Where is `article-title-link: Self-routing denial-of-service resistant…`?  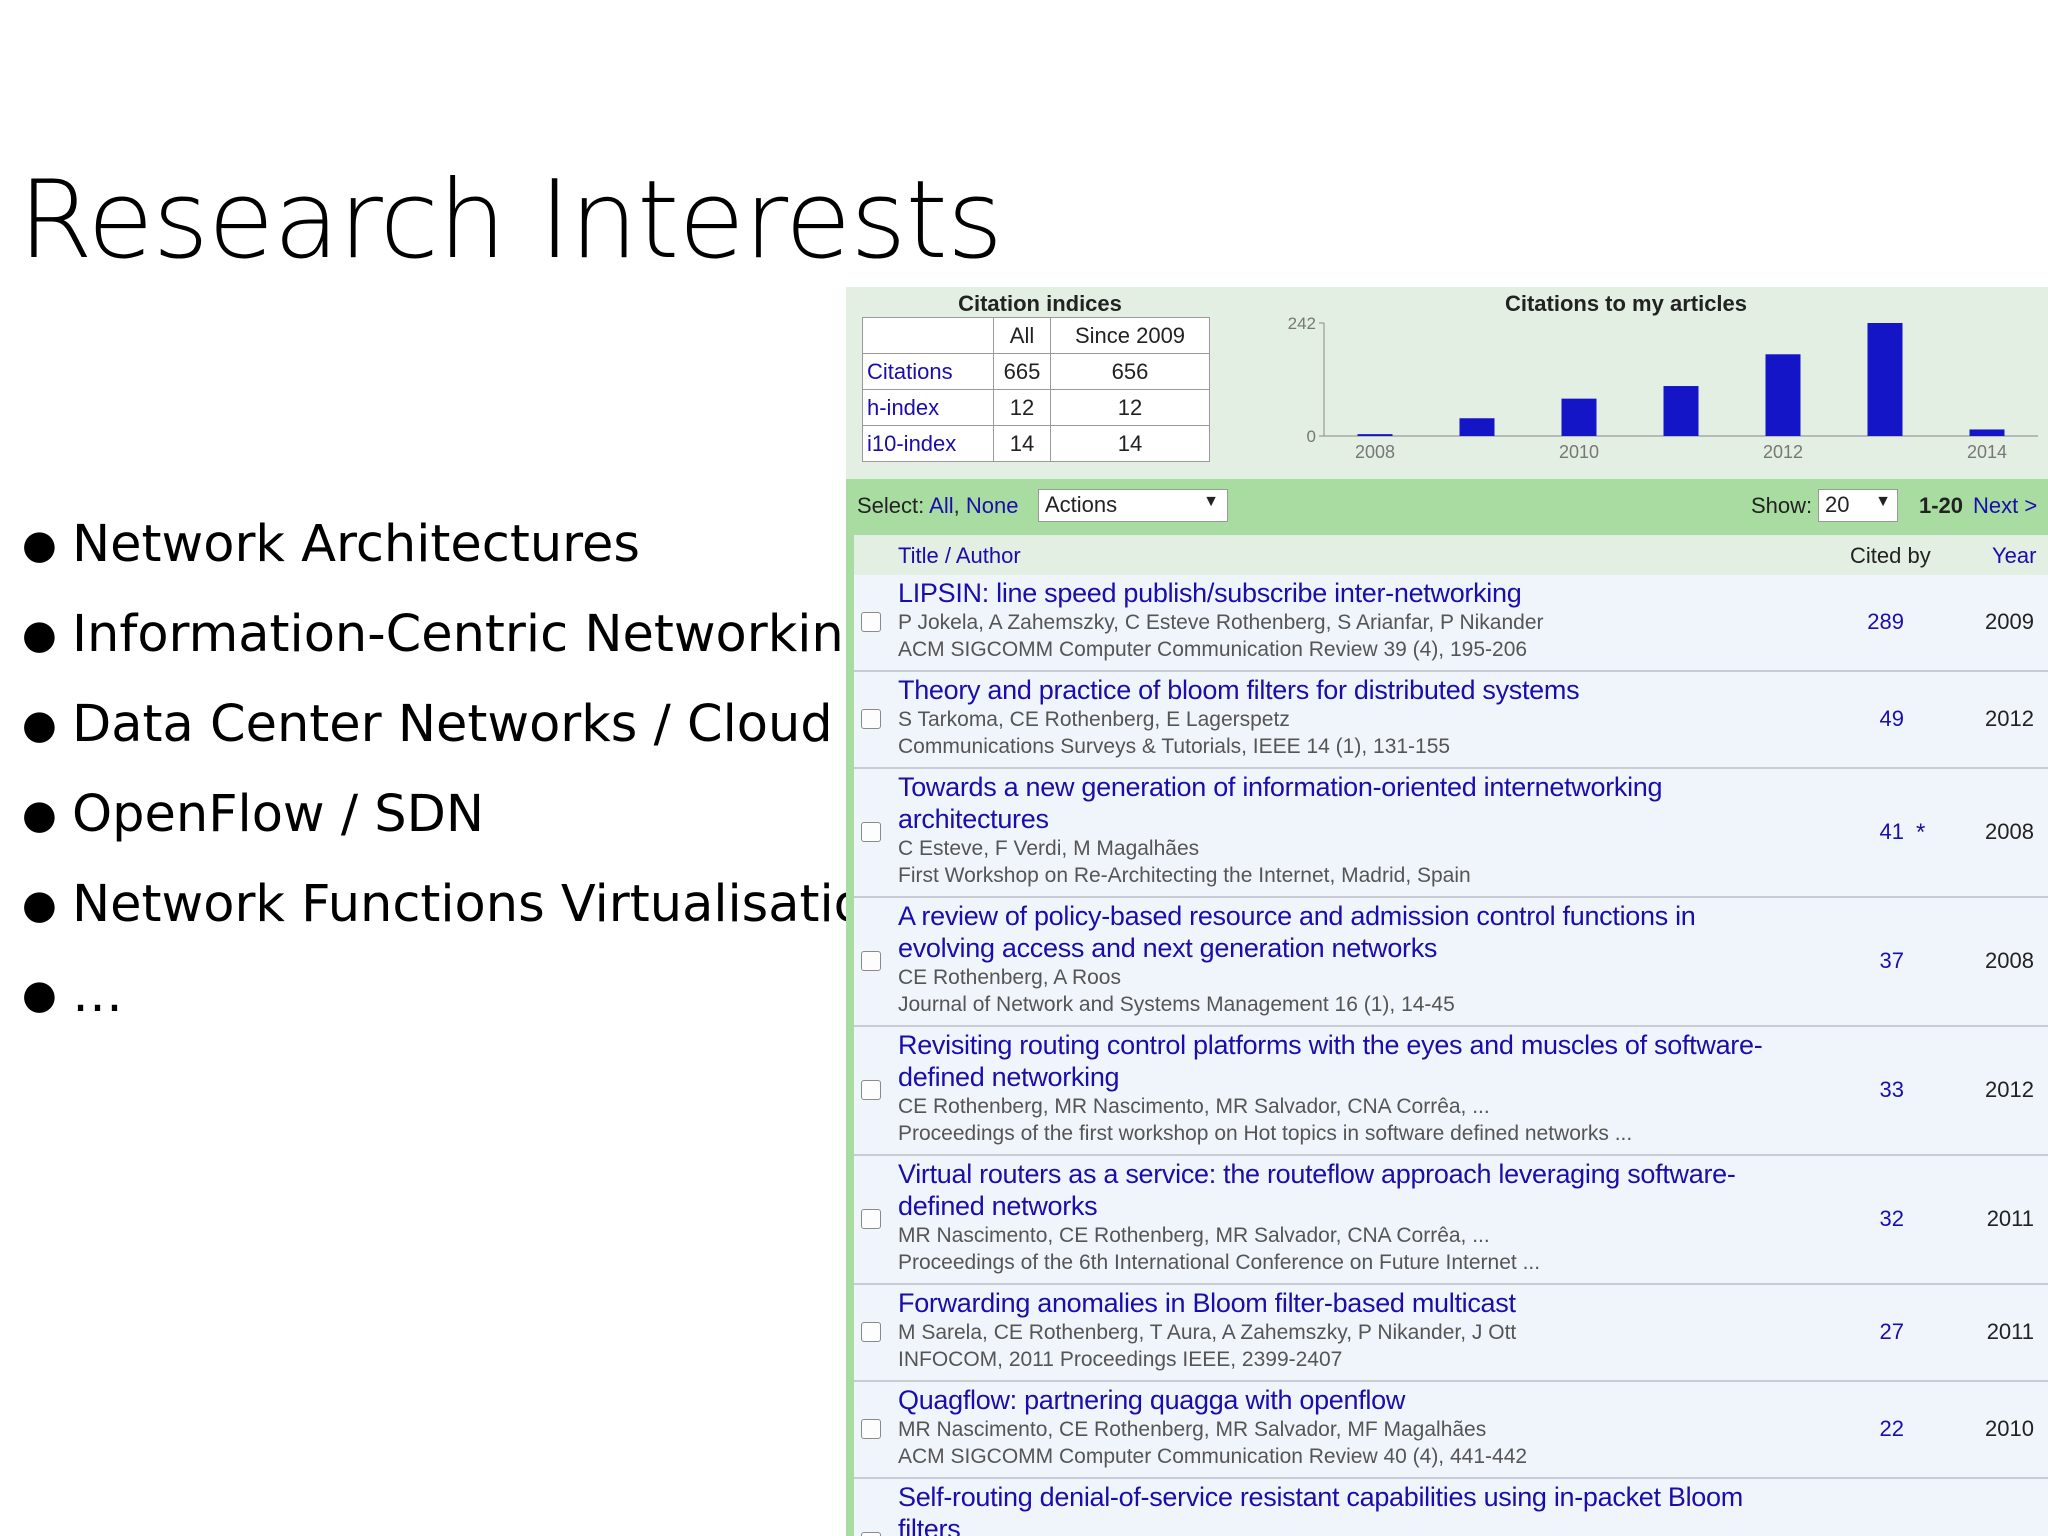
article-title-link: Self-routing denial-of-service resistant… is located at coordinates (1348, 1508).